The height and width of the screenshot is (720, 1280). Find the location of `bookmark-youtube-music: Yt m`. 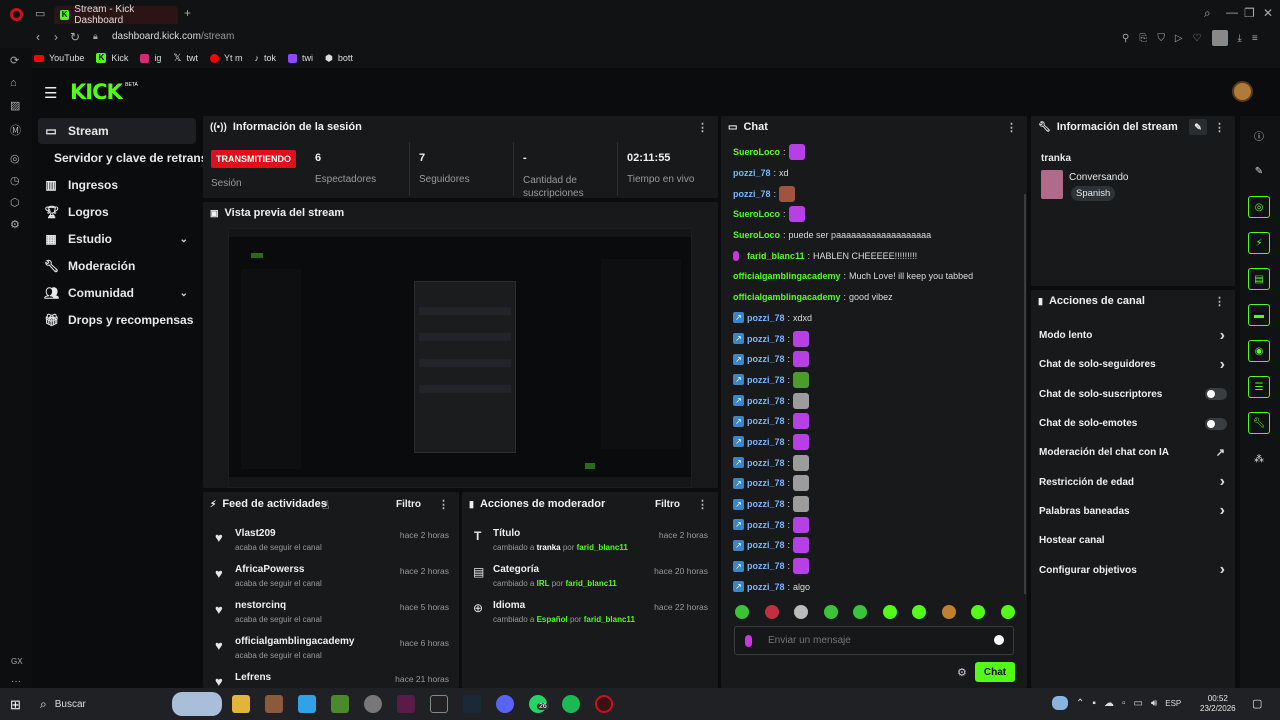

bookmark-youtube-music: Yt m is located at coordinates (226, 58).